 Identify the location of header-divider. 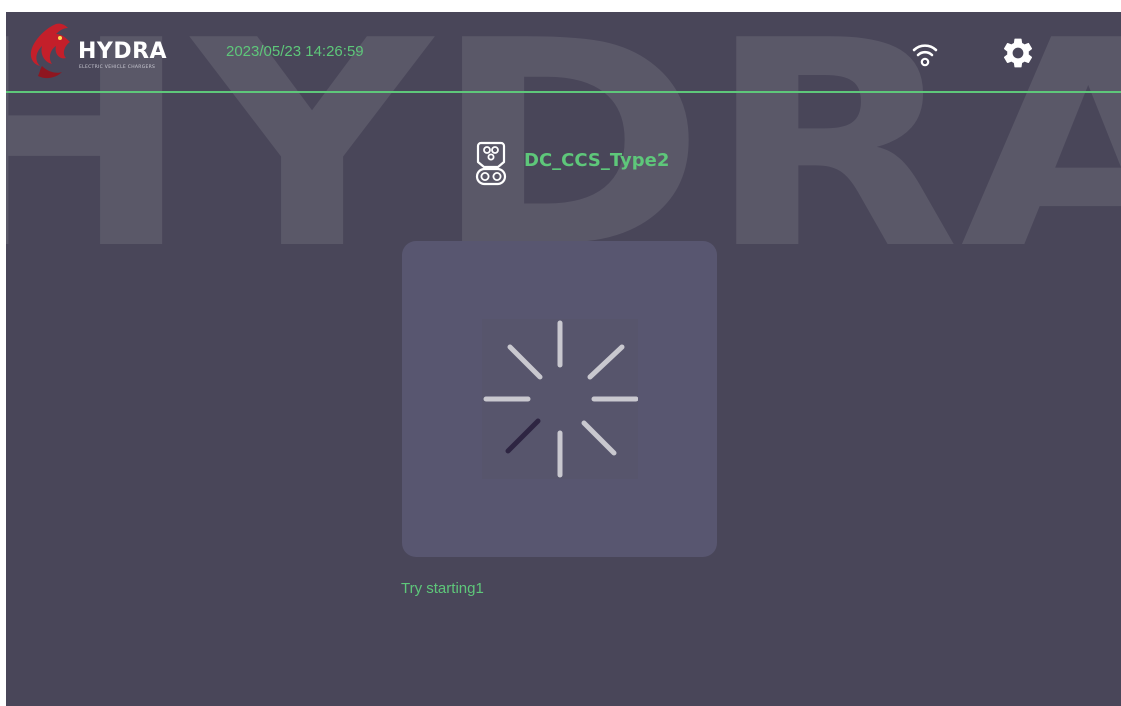
(563, 92).